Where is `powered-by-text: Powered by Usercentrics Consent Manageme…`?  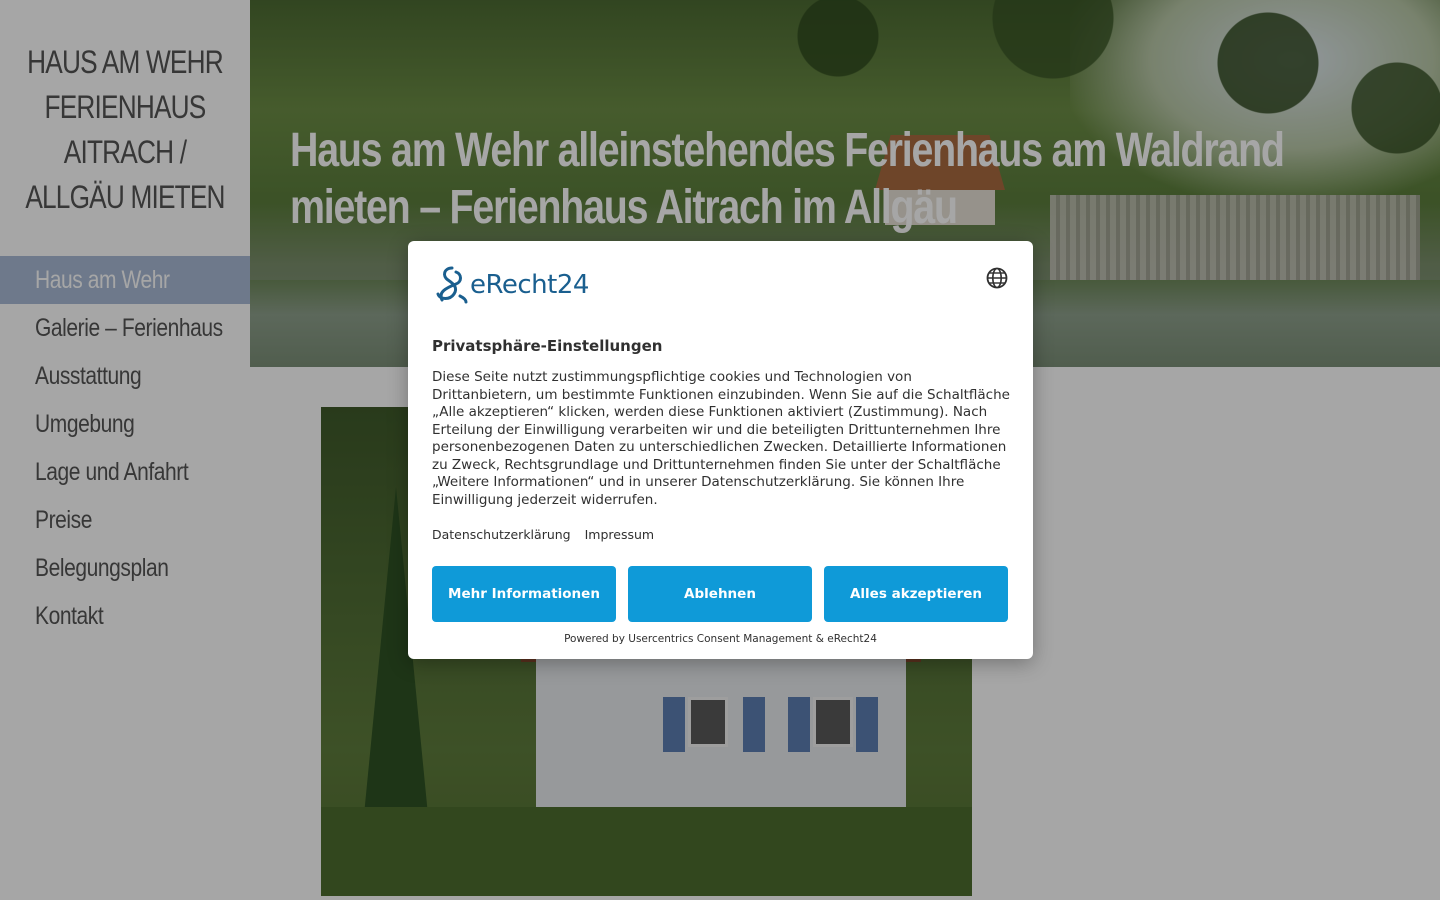
powered-by-text: Powered by Usercentrics Consent Manageme… is located at coordinates (720, 639).